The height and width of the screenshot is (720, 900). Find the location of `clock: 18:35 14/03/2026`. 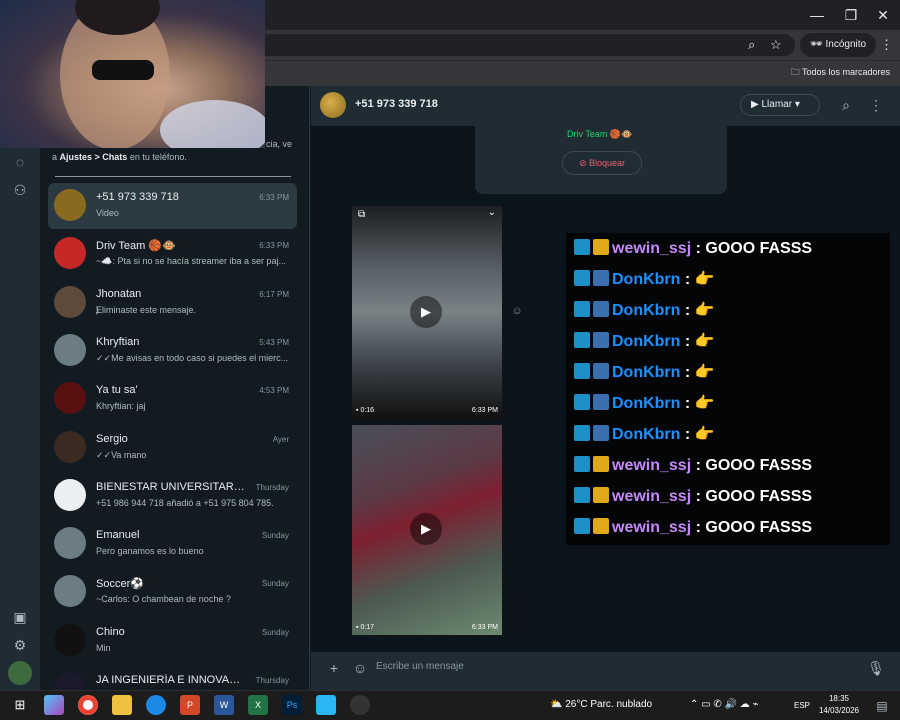

clock: 18:35 14/03/2026 is located at coordinates (839, 705).